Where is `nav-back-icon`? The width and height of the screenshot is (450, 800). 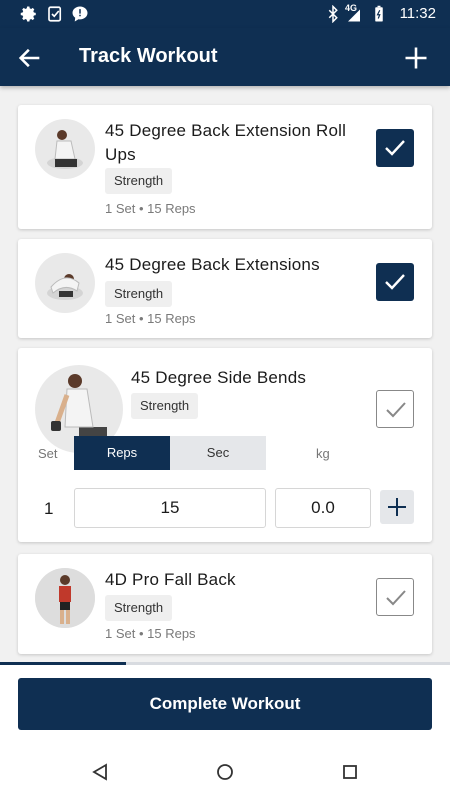
nav-back-icon is located at coordinates (100, 772).